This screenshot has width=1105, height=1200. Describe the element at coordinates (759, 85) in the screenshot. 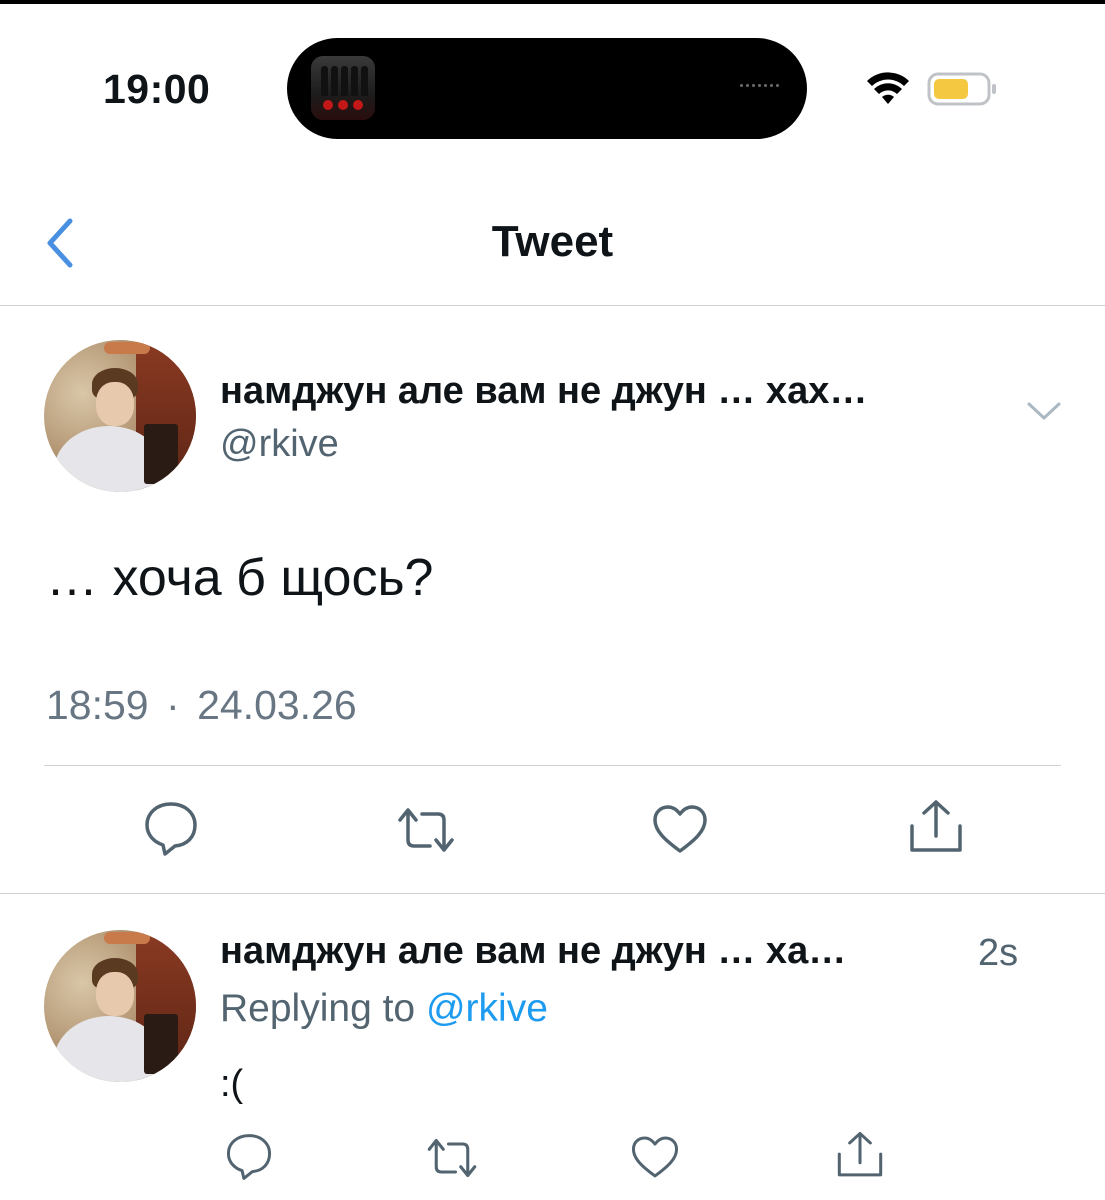

I see `audio-wave-icon` at that location.